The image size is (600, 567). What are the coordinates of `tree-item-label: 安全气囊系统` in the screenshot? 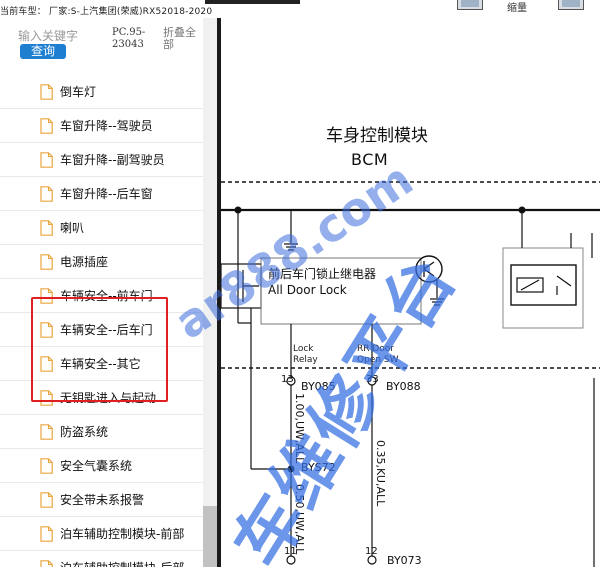 It's located at (96, 466).